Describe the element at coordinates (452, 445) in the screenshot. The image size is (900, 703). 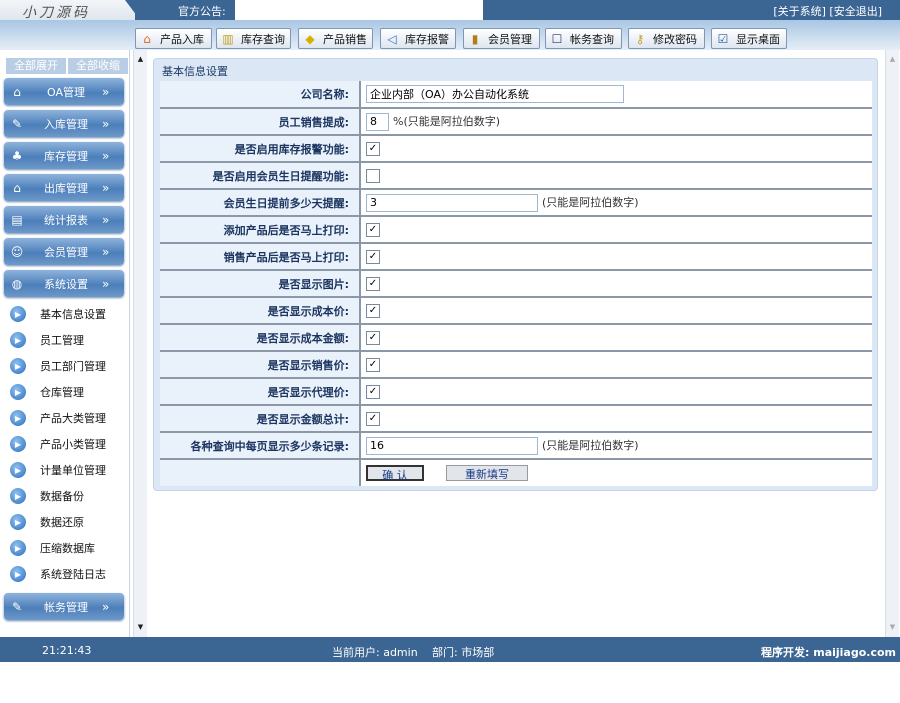
I see `page-size-input` at that location.